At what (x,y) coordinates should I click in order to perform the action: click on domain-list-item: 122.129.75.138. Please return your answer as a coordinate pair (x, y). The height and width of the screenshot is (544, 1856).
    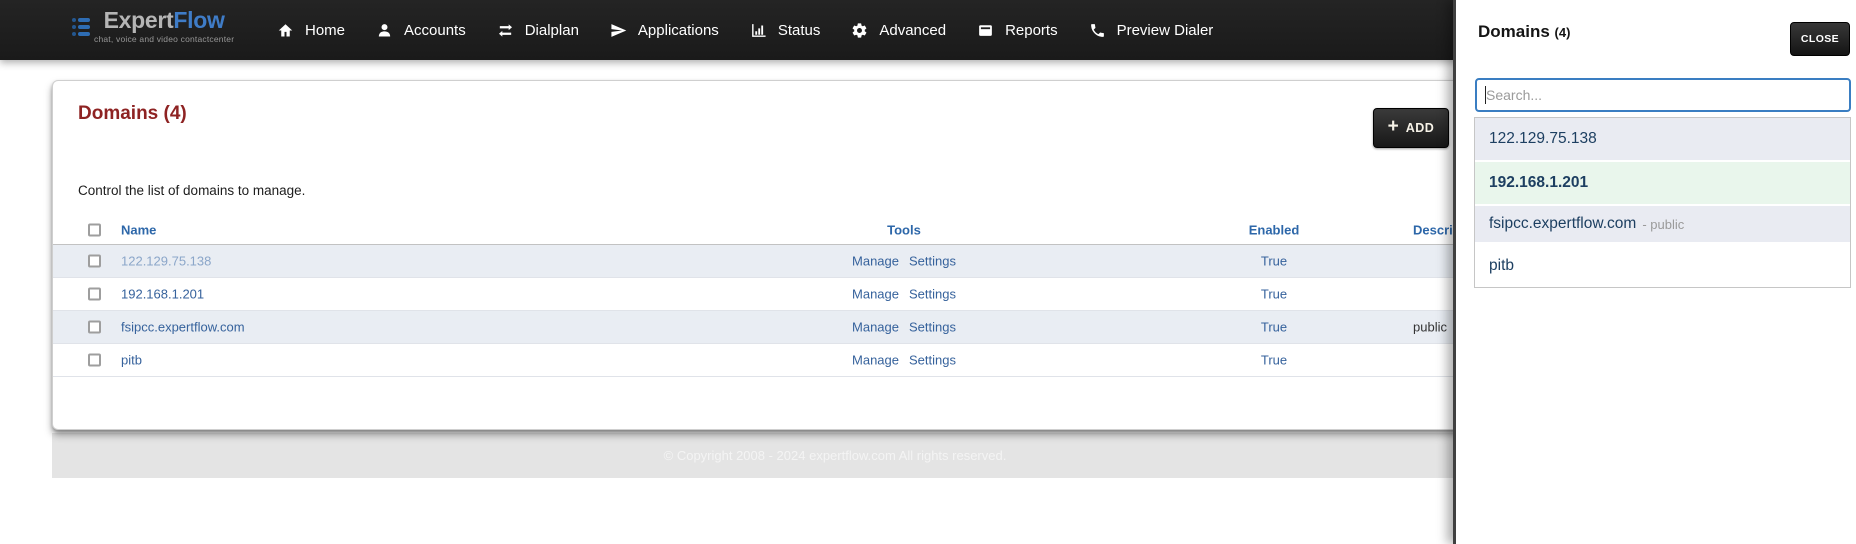
    Looking at the image, I should click on (1662, 140).